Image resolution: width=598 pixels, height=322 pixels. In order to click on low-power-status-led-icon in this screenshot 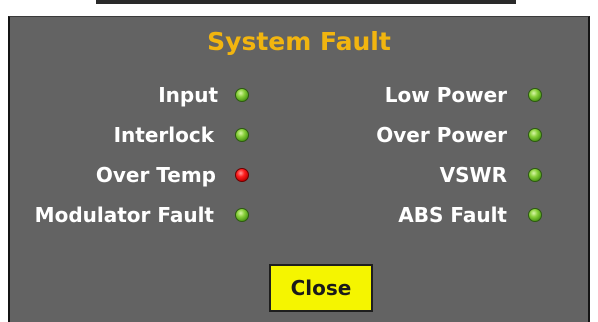, I will do `click(535, 95)`.